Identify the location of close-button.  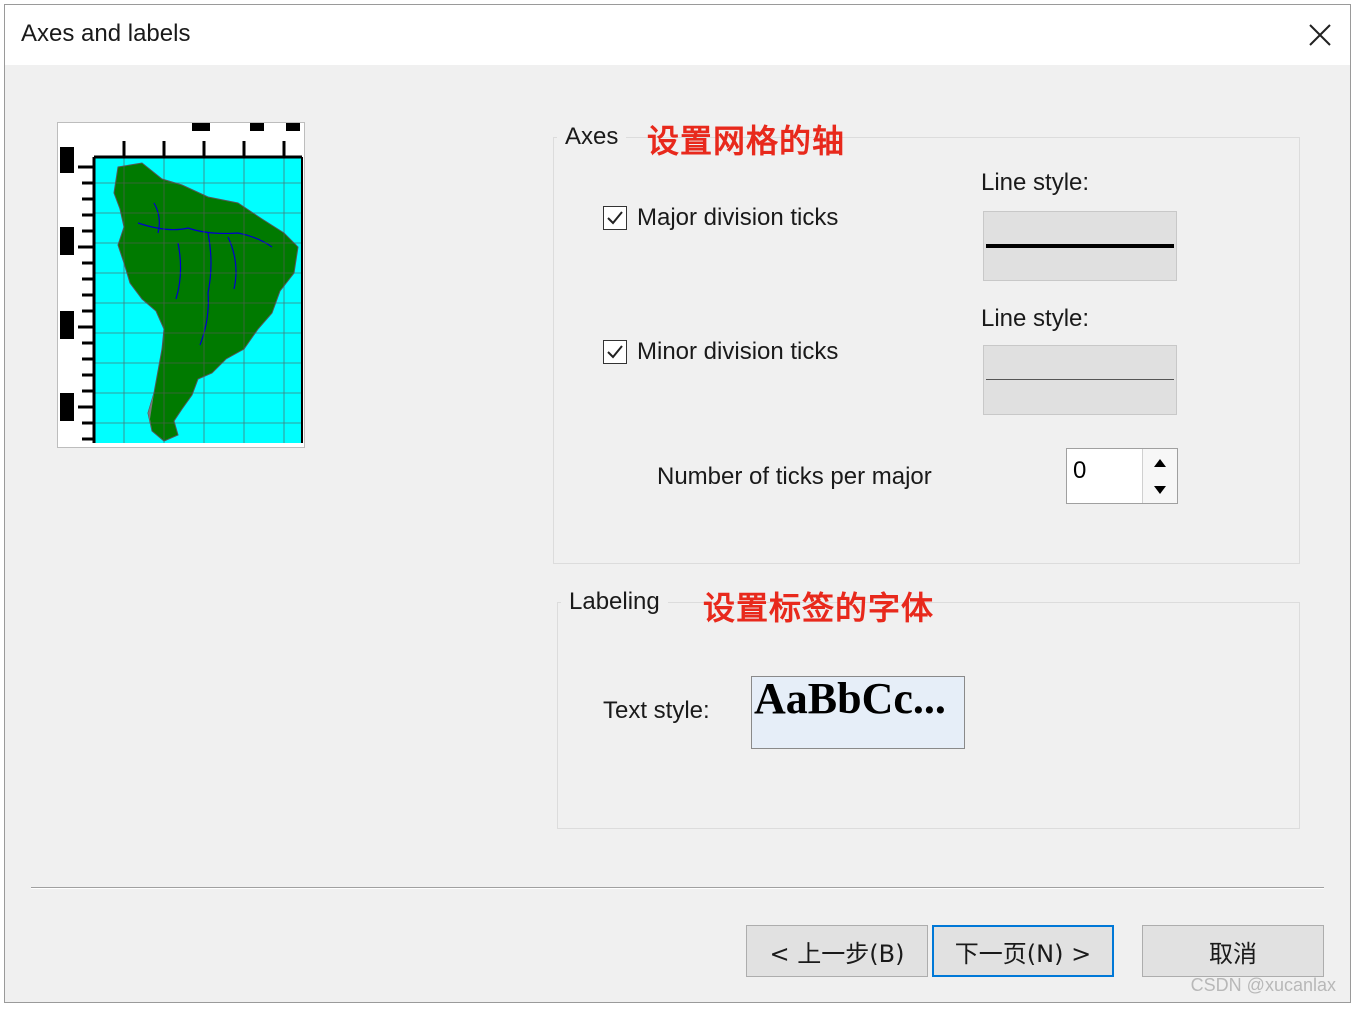
(1320, 35).